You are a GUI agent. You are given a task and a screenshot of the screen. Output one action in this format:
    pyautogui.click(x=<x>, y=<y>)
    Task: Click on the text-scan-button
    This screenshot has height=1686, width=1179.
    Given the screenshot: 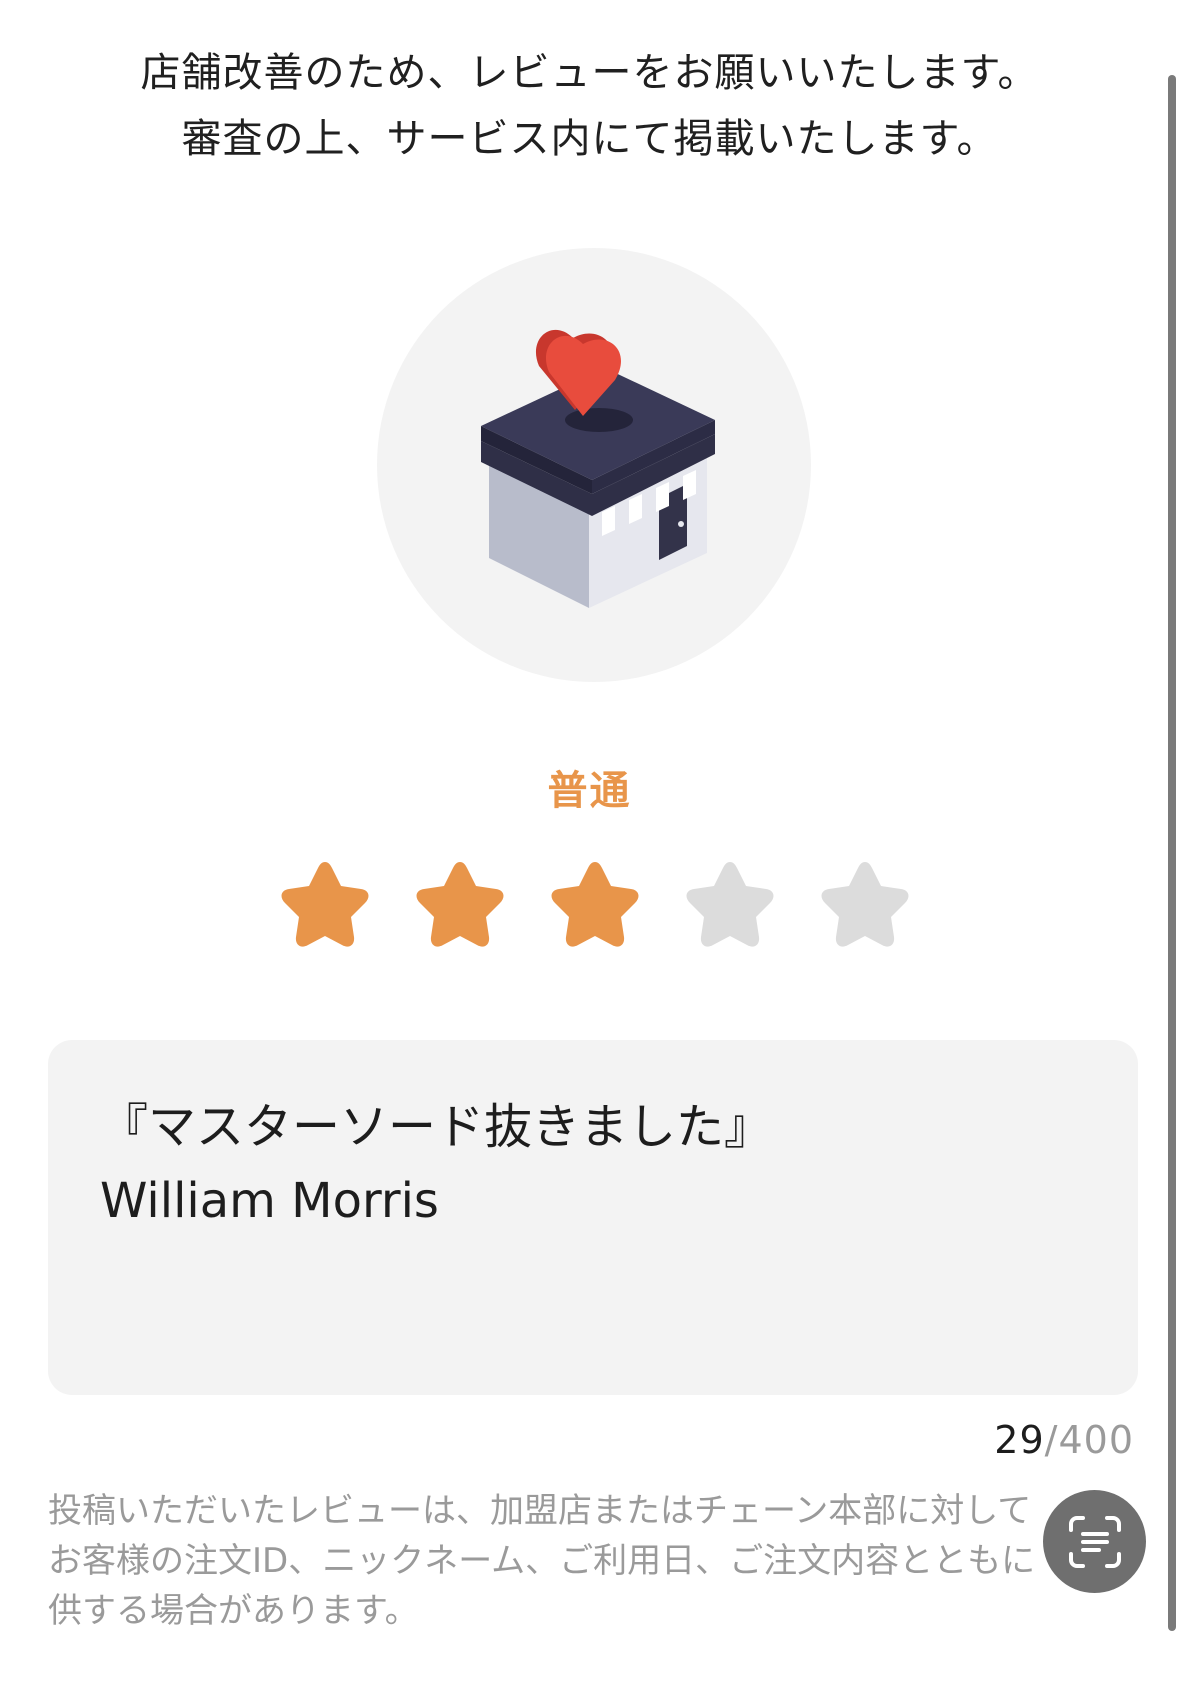 What is the action you would take?
    pyautogui.click(x=1094, y=1541)
    